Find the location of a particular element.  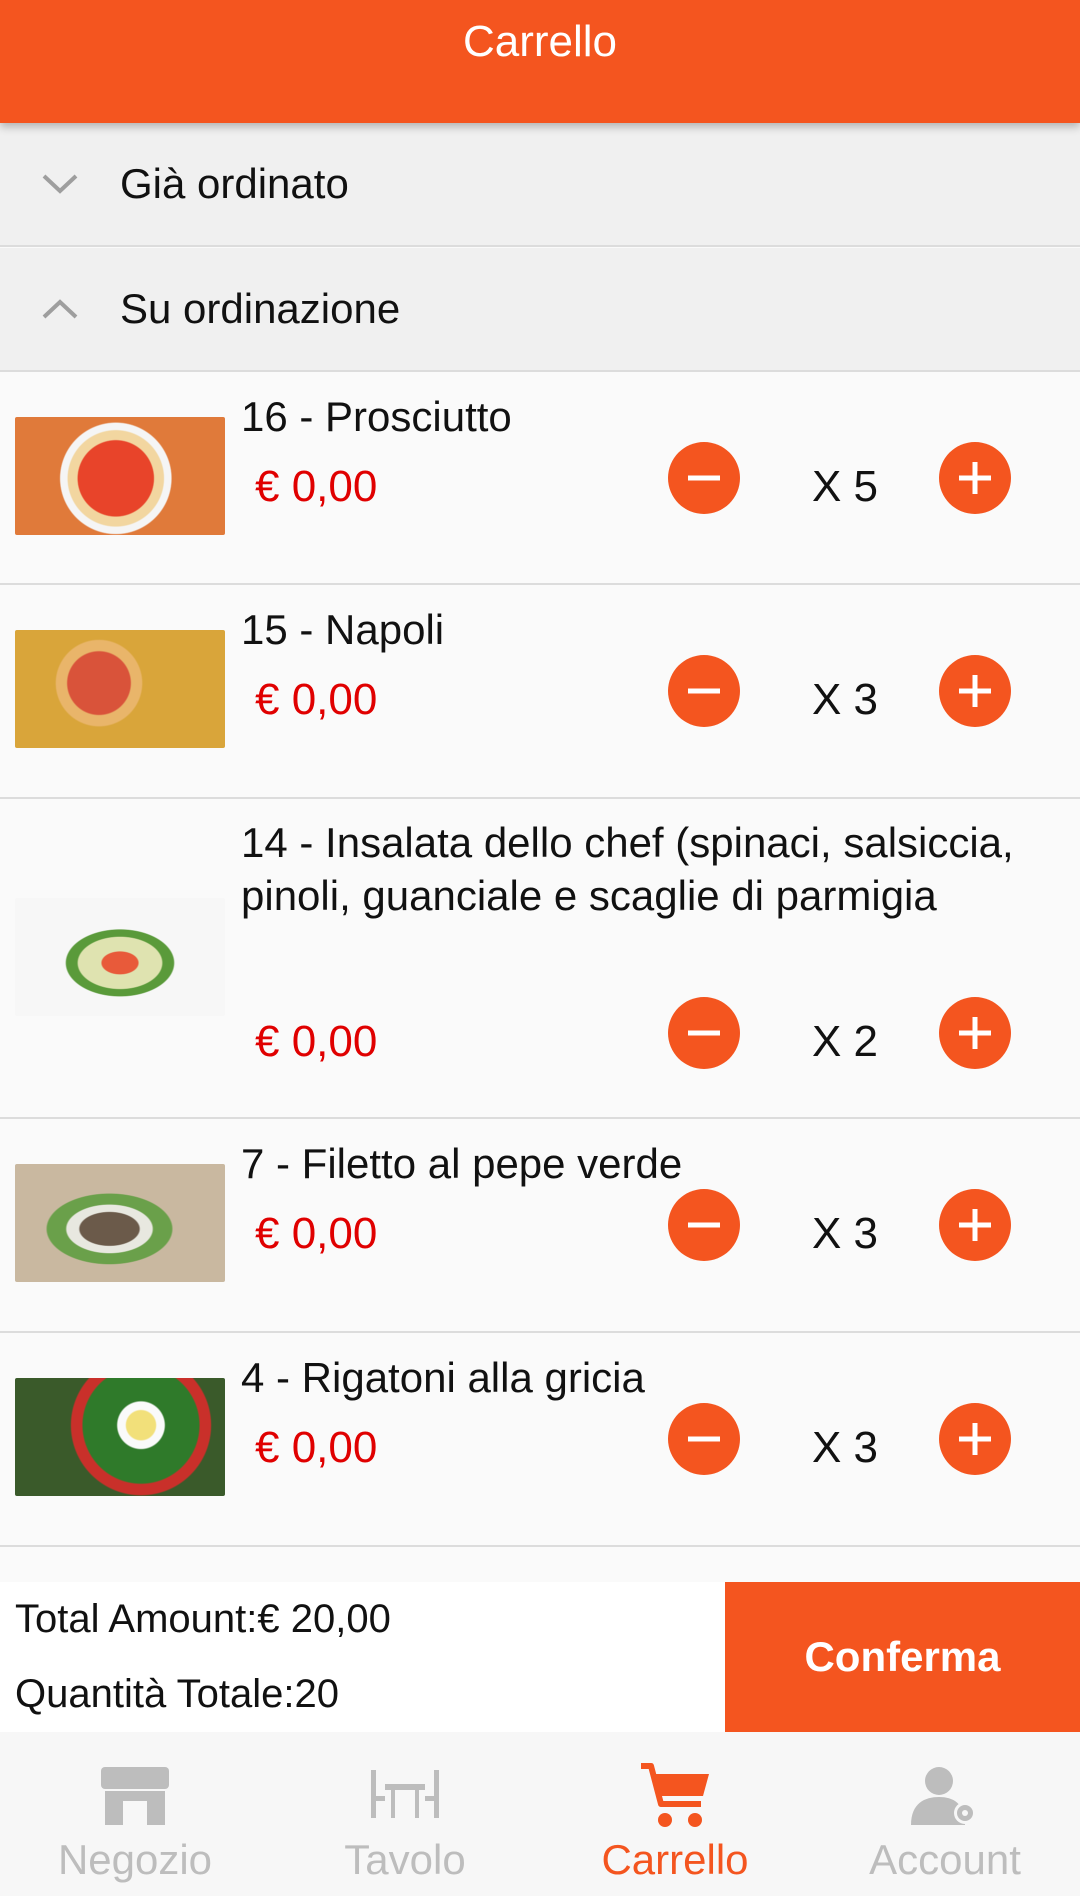

nav-item-cart: Carrello is located at coordinates (675, 1814).